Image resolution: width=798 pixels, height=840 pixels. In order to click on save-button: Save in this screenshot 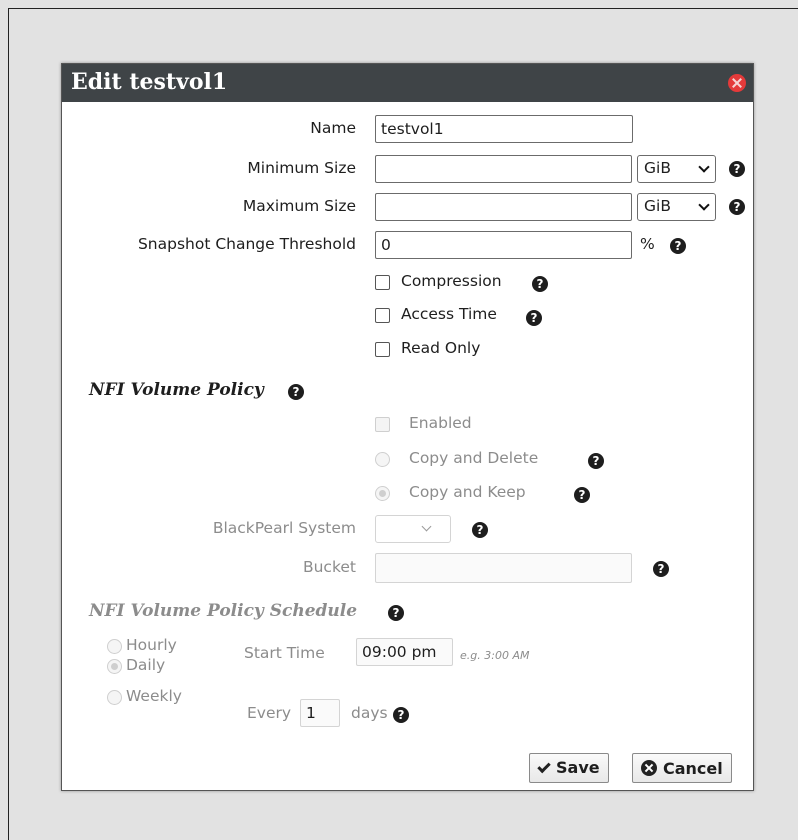, I will do `click(569, 768)`.